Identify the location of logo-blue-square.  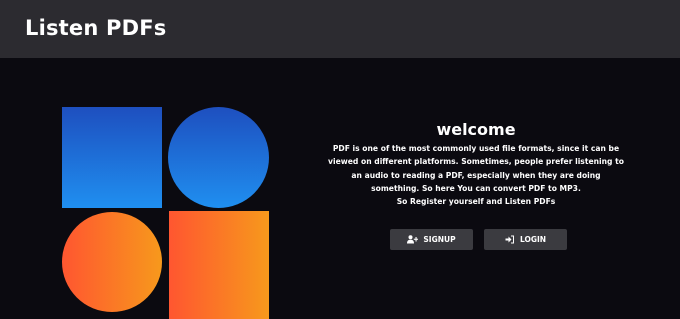
(112, 157).